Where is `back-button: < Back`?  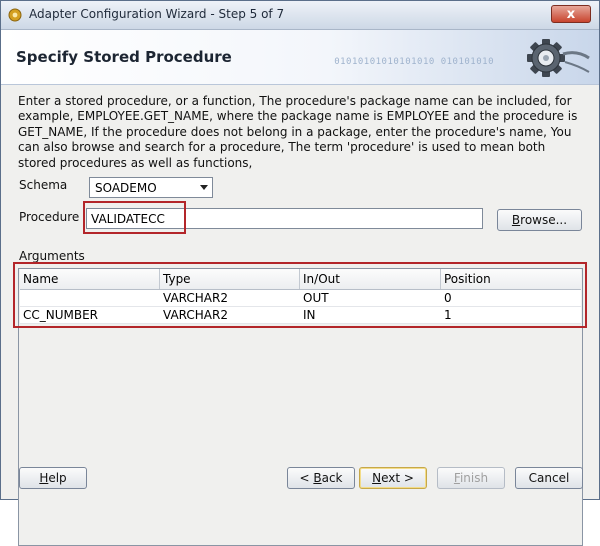
back-button: < Back is located at coordinates (321, 478).